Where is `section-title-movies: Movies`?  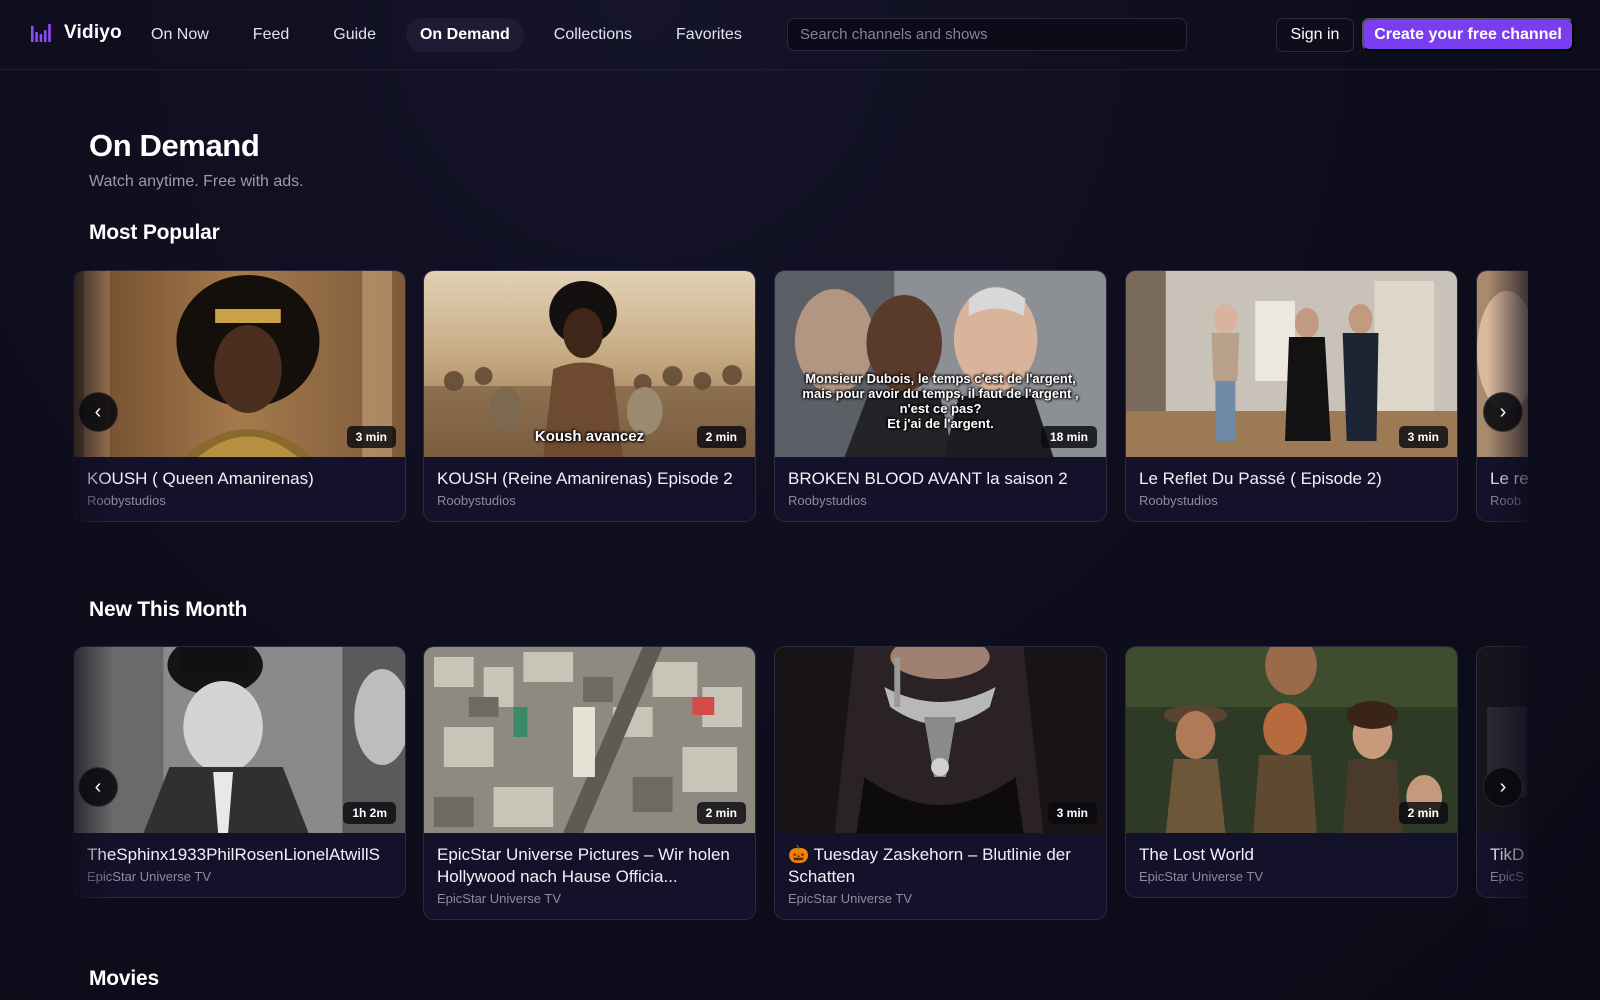
section-title-movies: Movies is located at coordinates (124, 978).